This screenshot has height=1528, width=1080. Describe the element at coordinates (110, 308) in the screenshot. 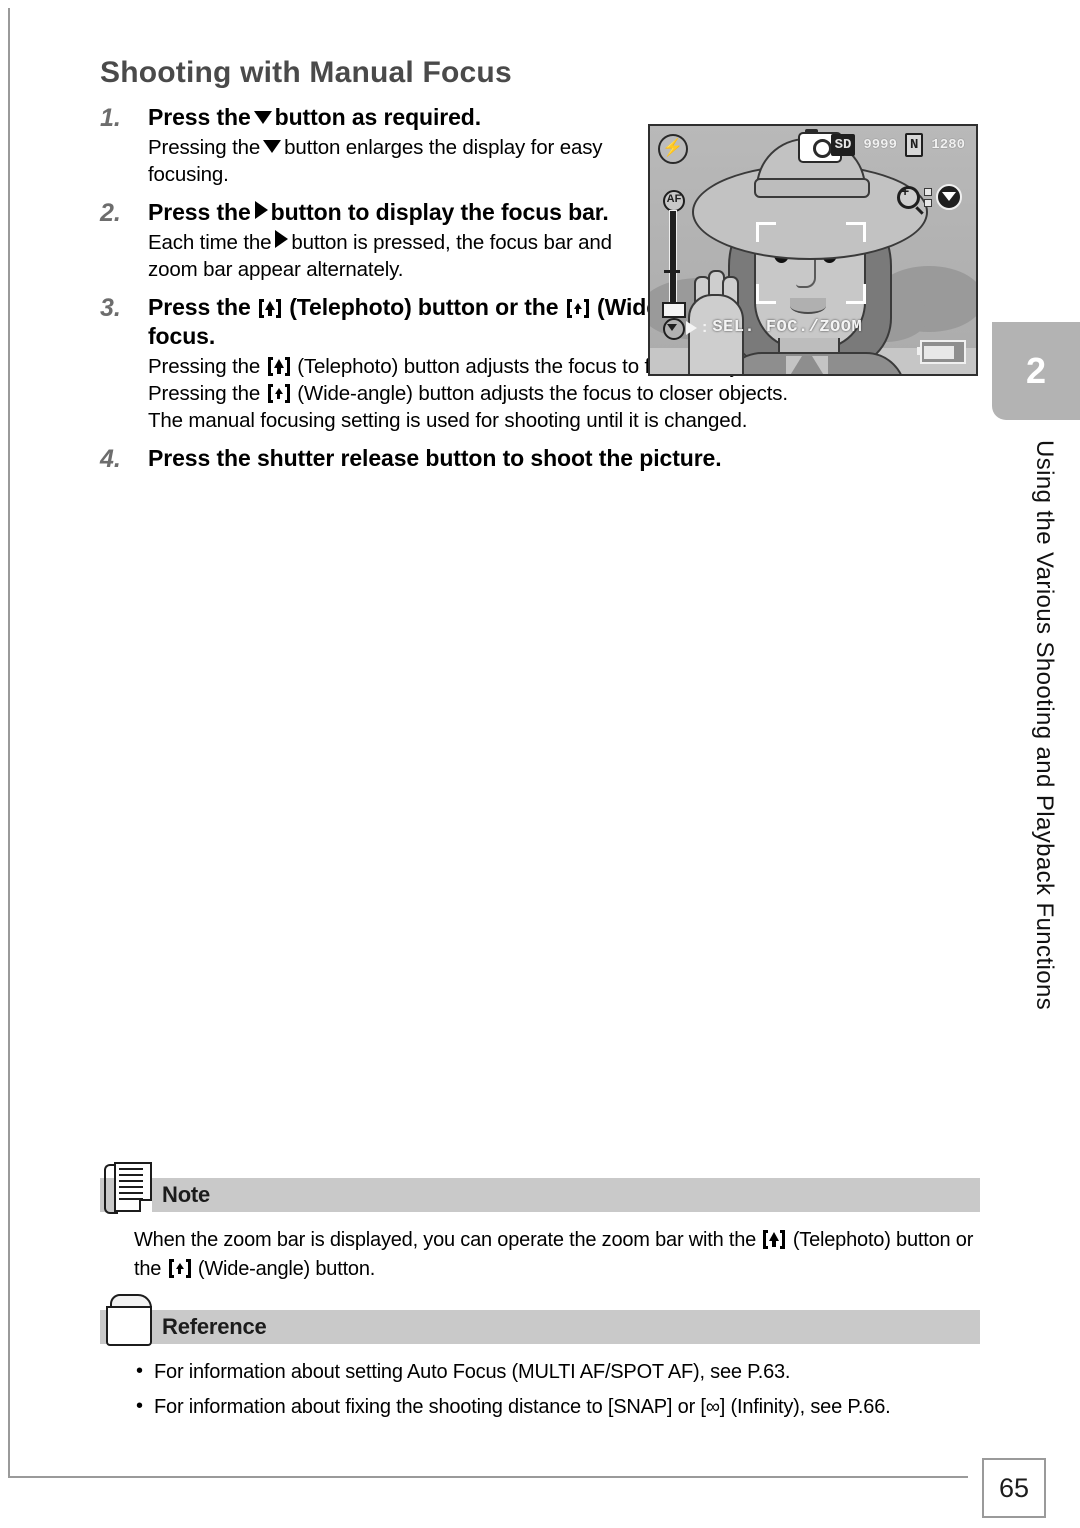

I see `step-3-number: 3.` at that location.